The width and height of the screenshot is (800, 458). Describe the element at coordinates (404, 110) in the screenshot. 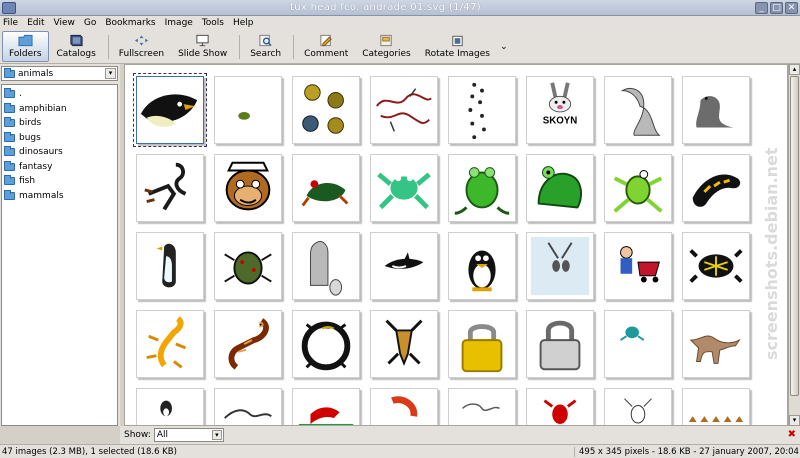

I see `thumbnail-vines` at that location.